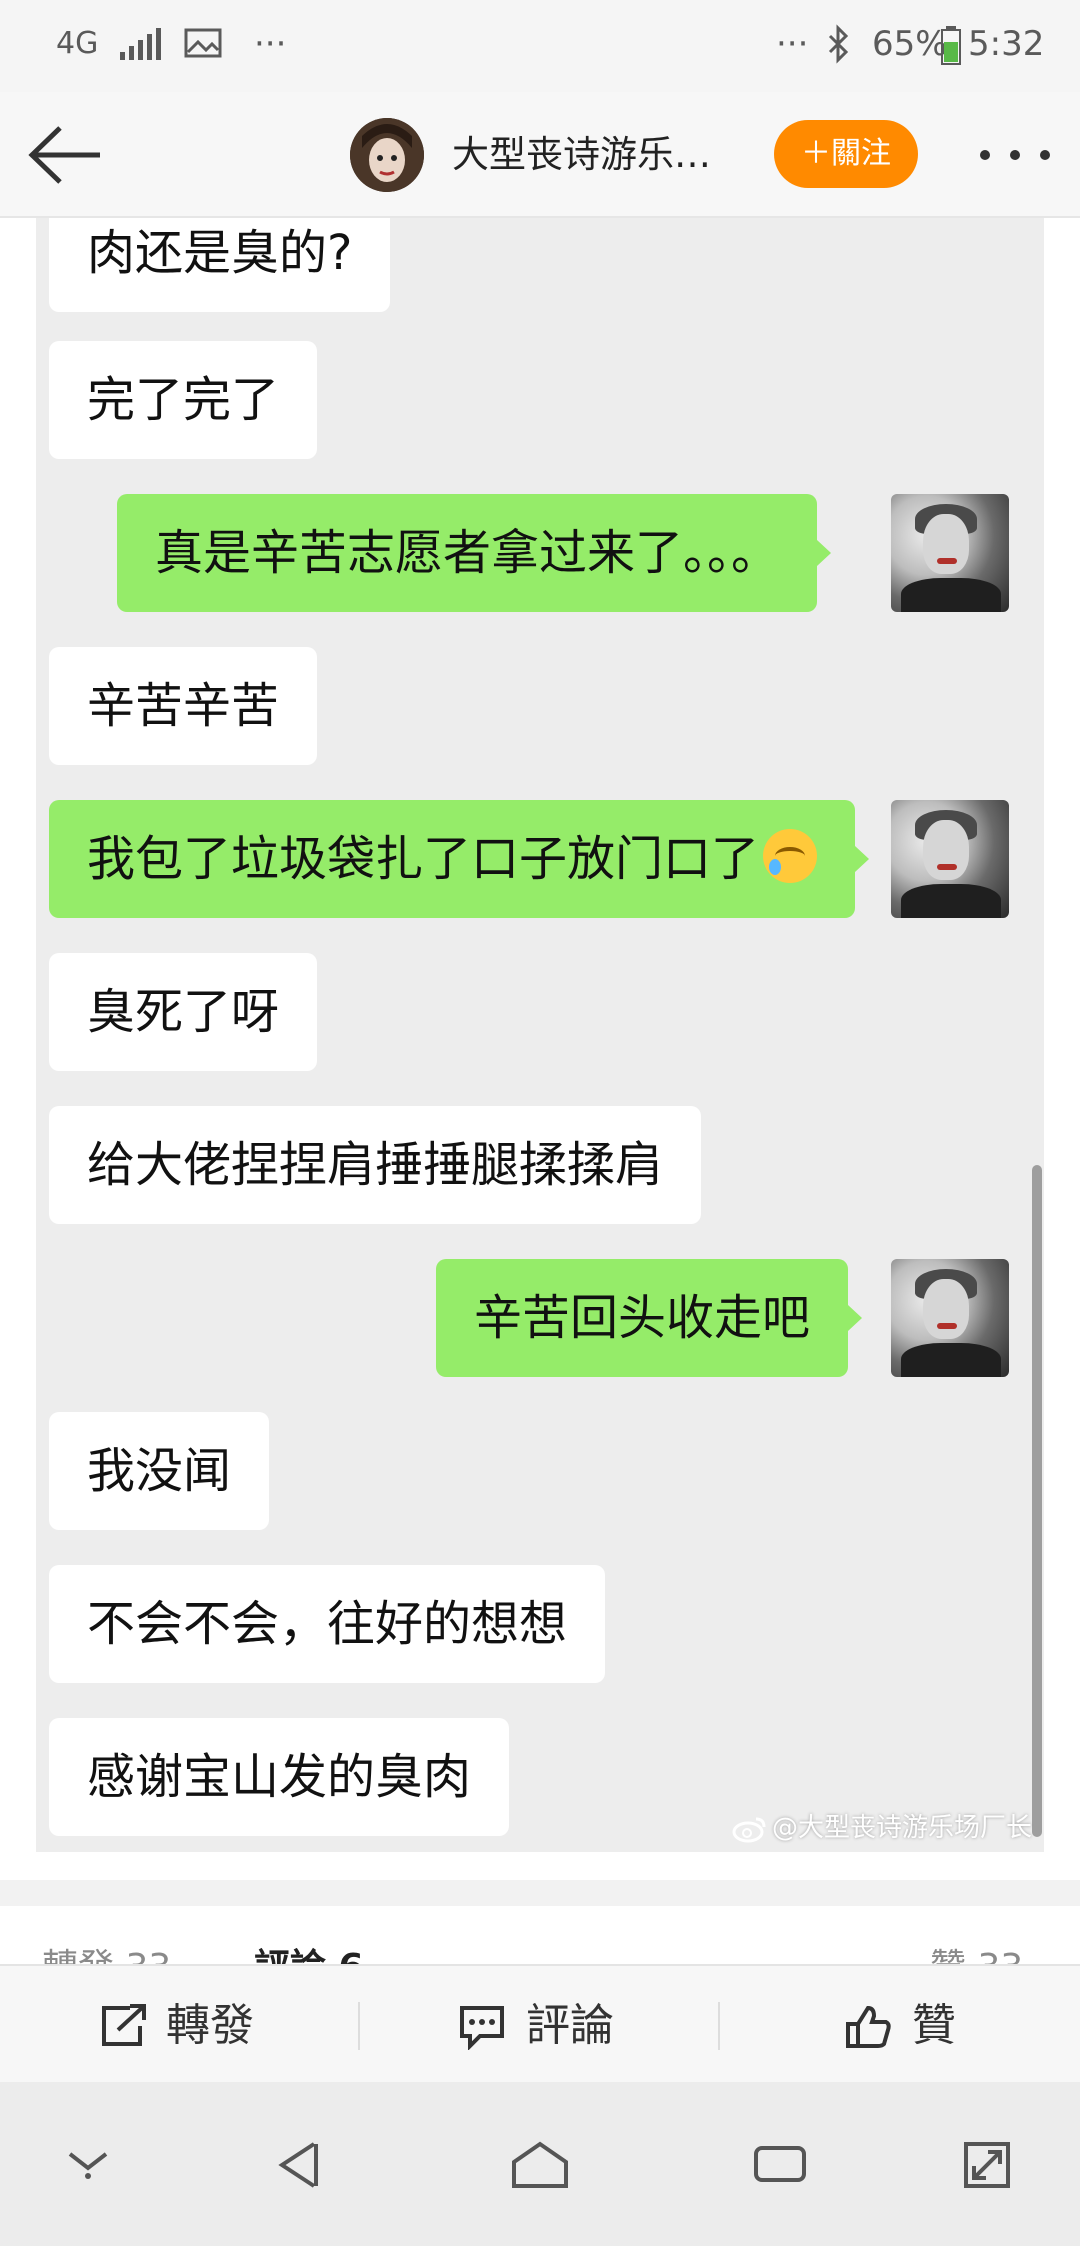 The height and width of the screenshot is (2246, 1080). What do you see at coordinates (749, 1830) in the screenshot?
I see `weibo-icon` at bounding box center [749, 1830].